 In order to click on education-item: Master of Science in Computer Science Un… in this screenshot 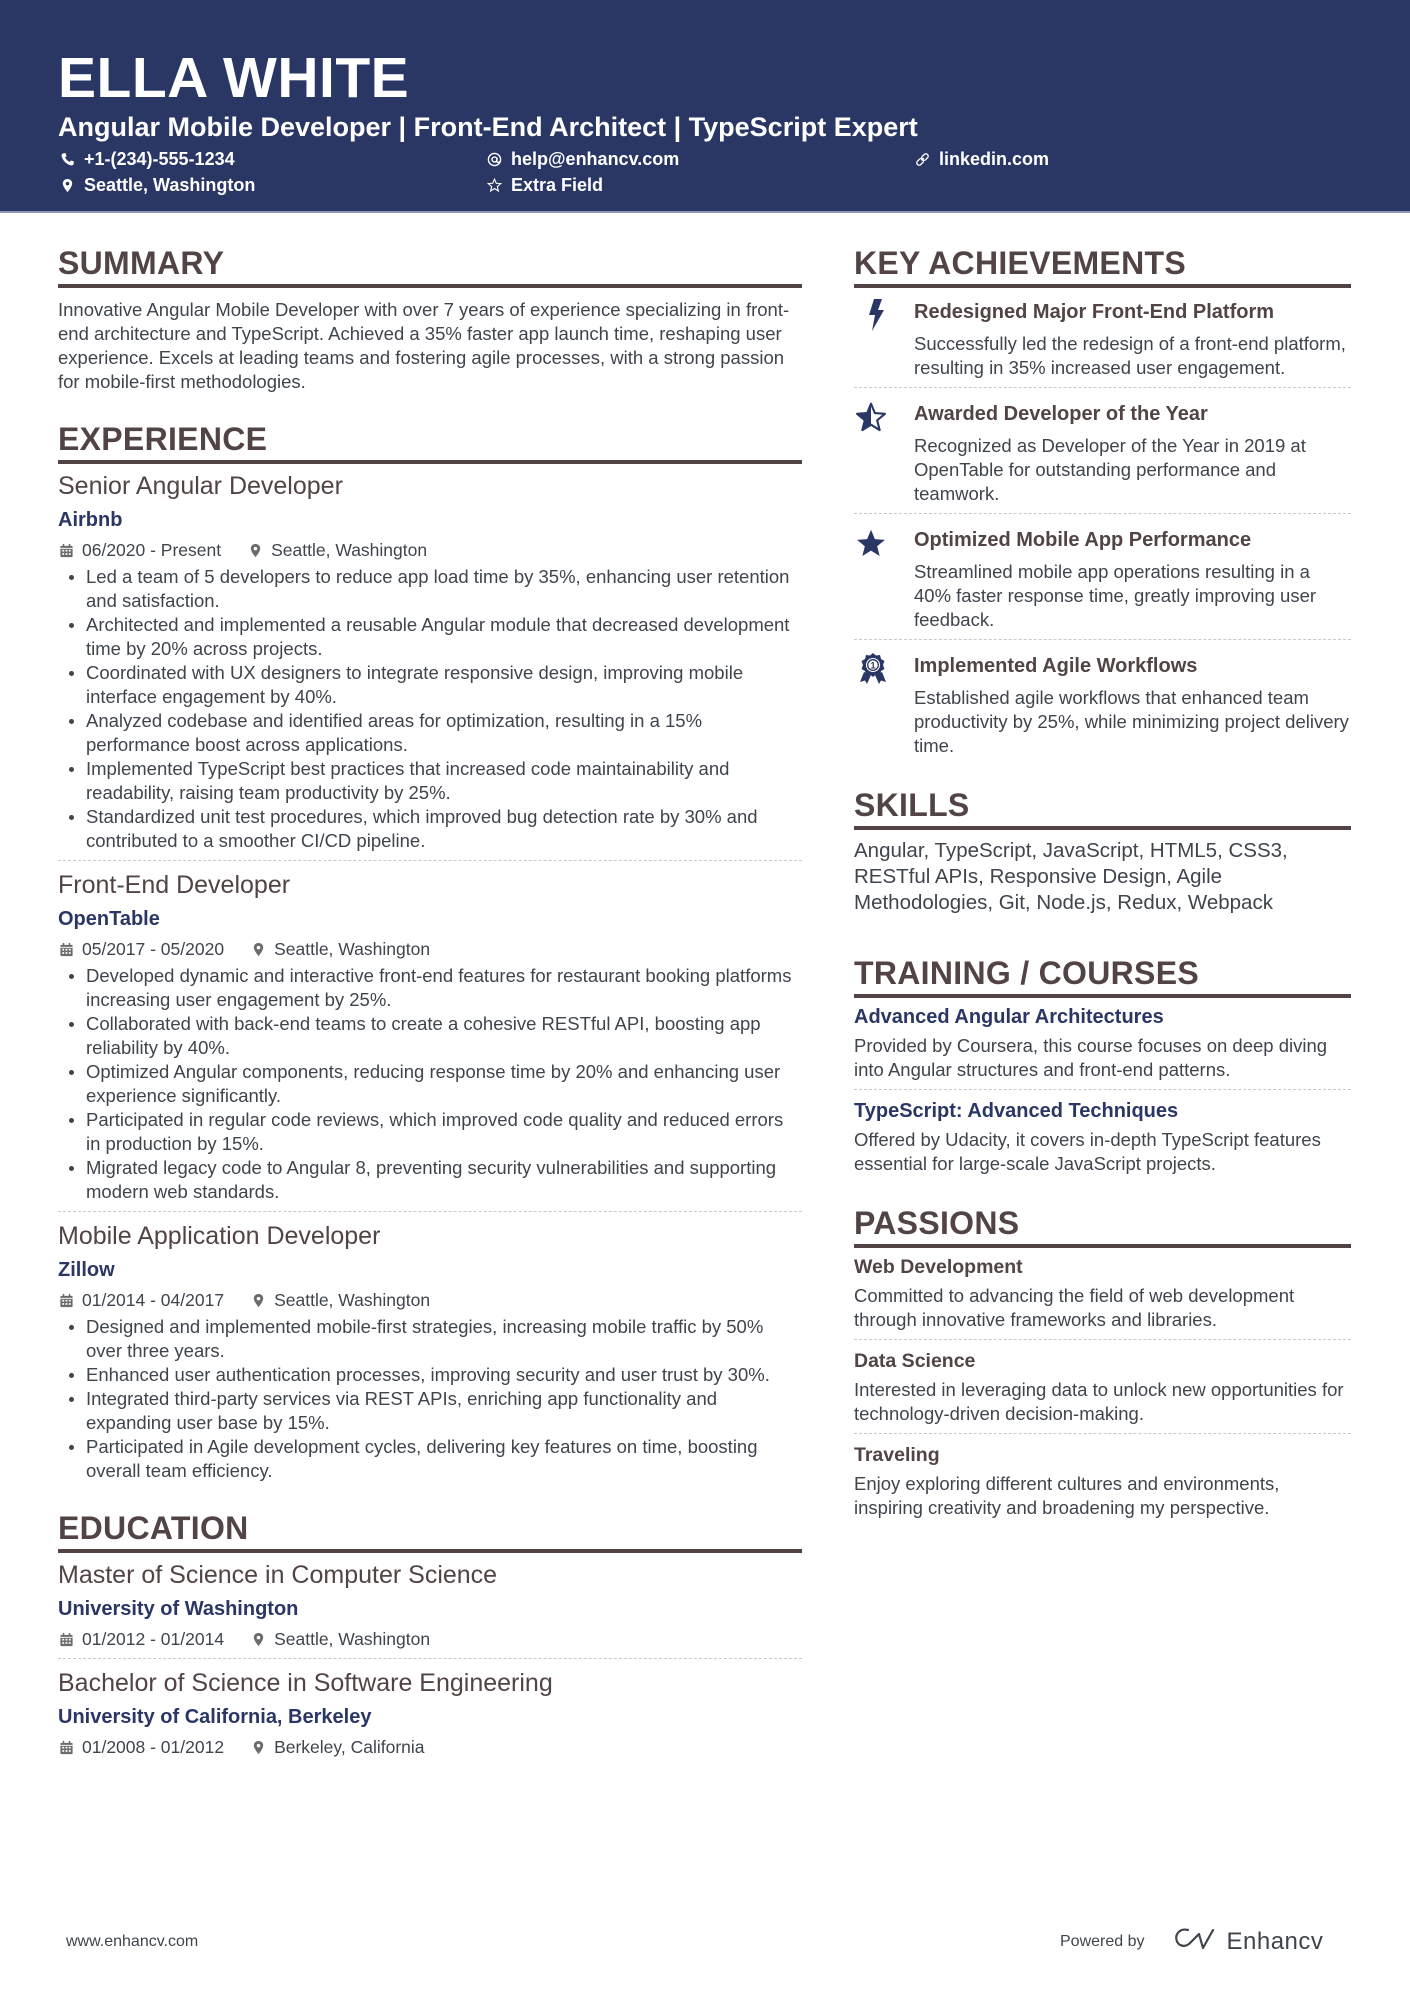, I will do `click(430, 1605)`.